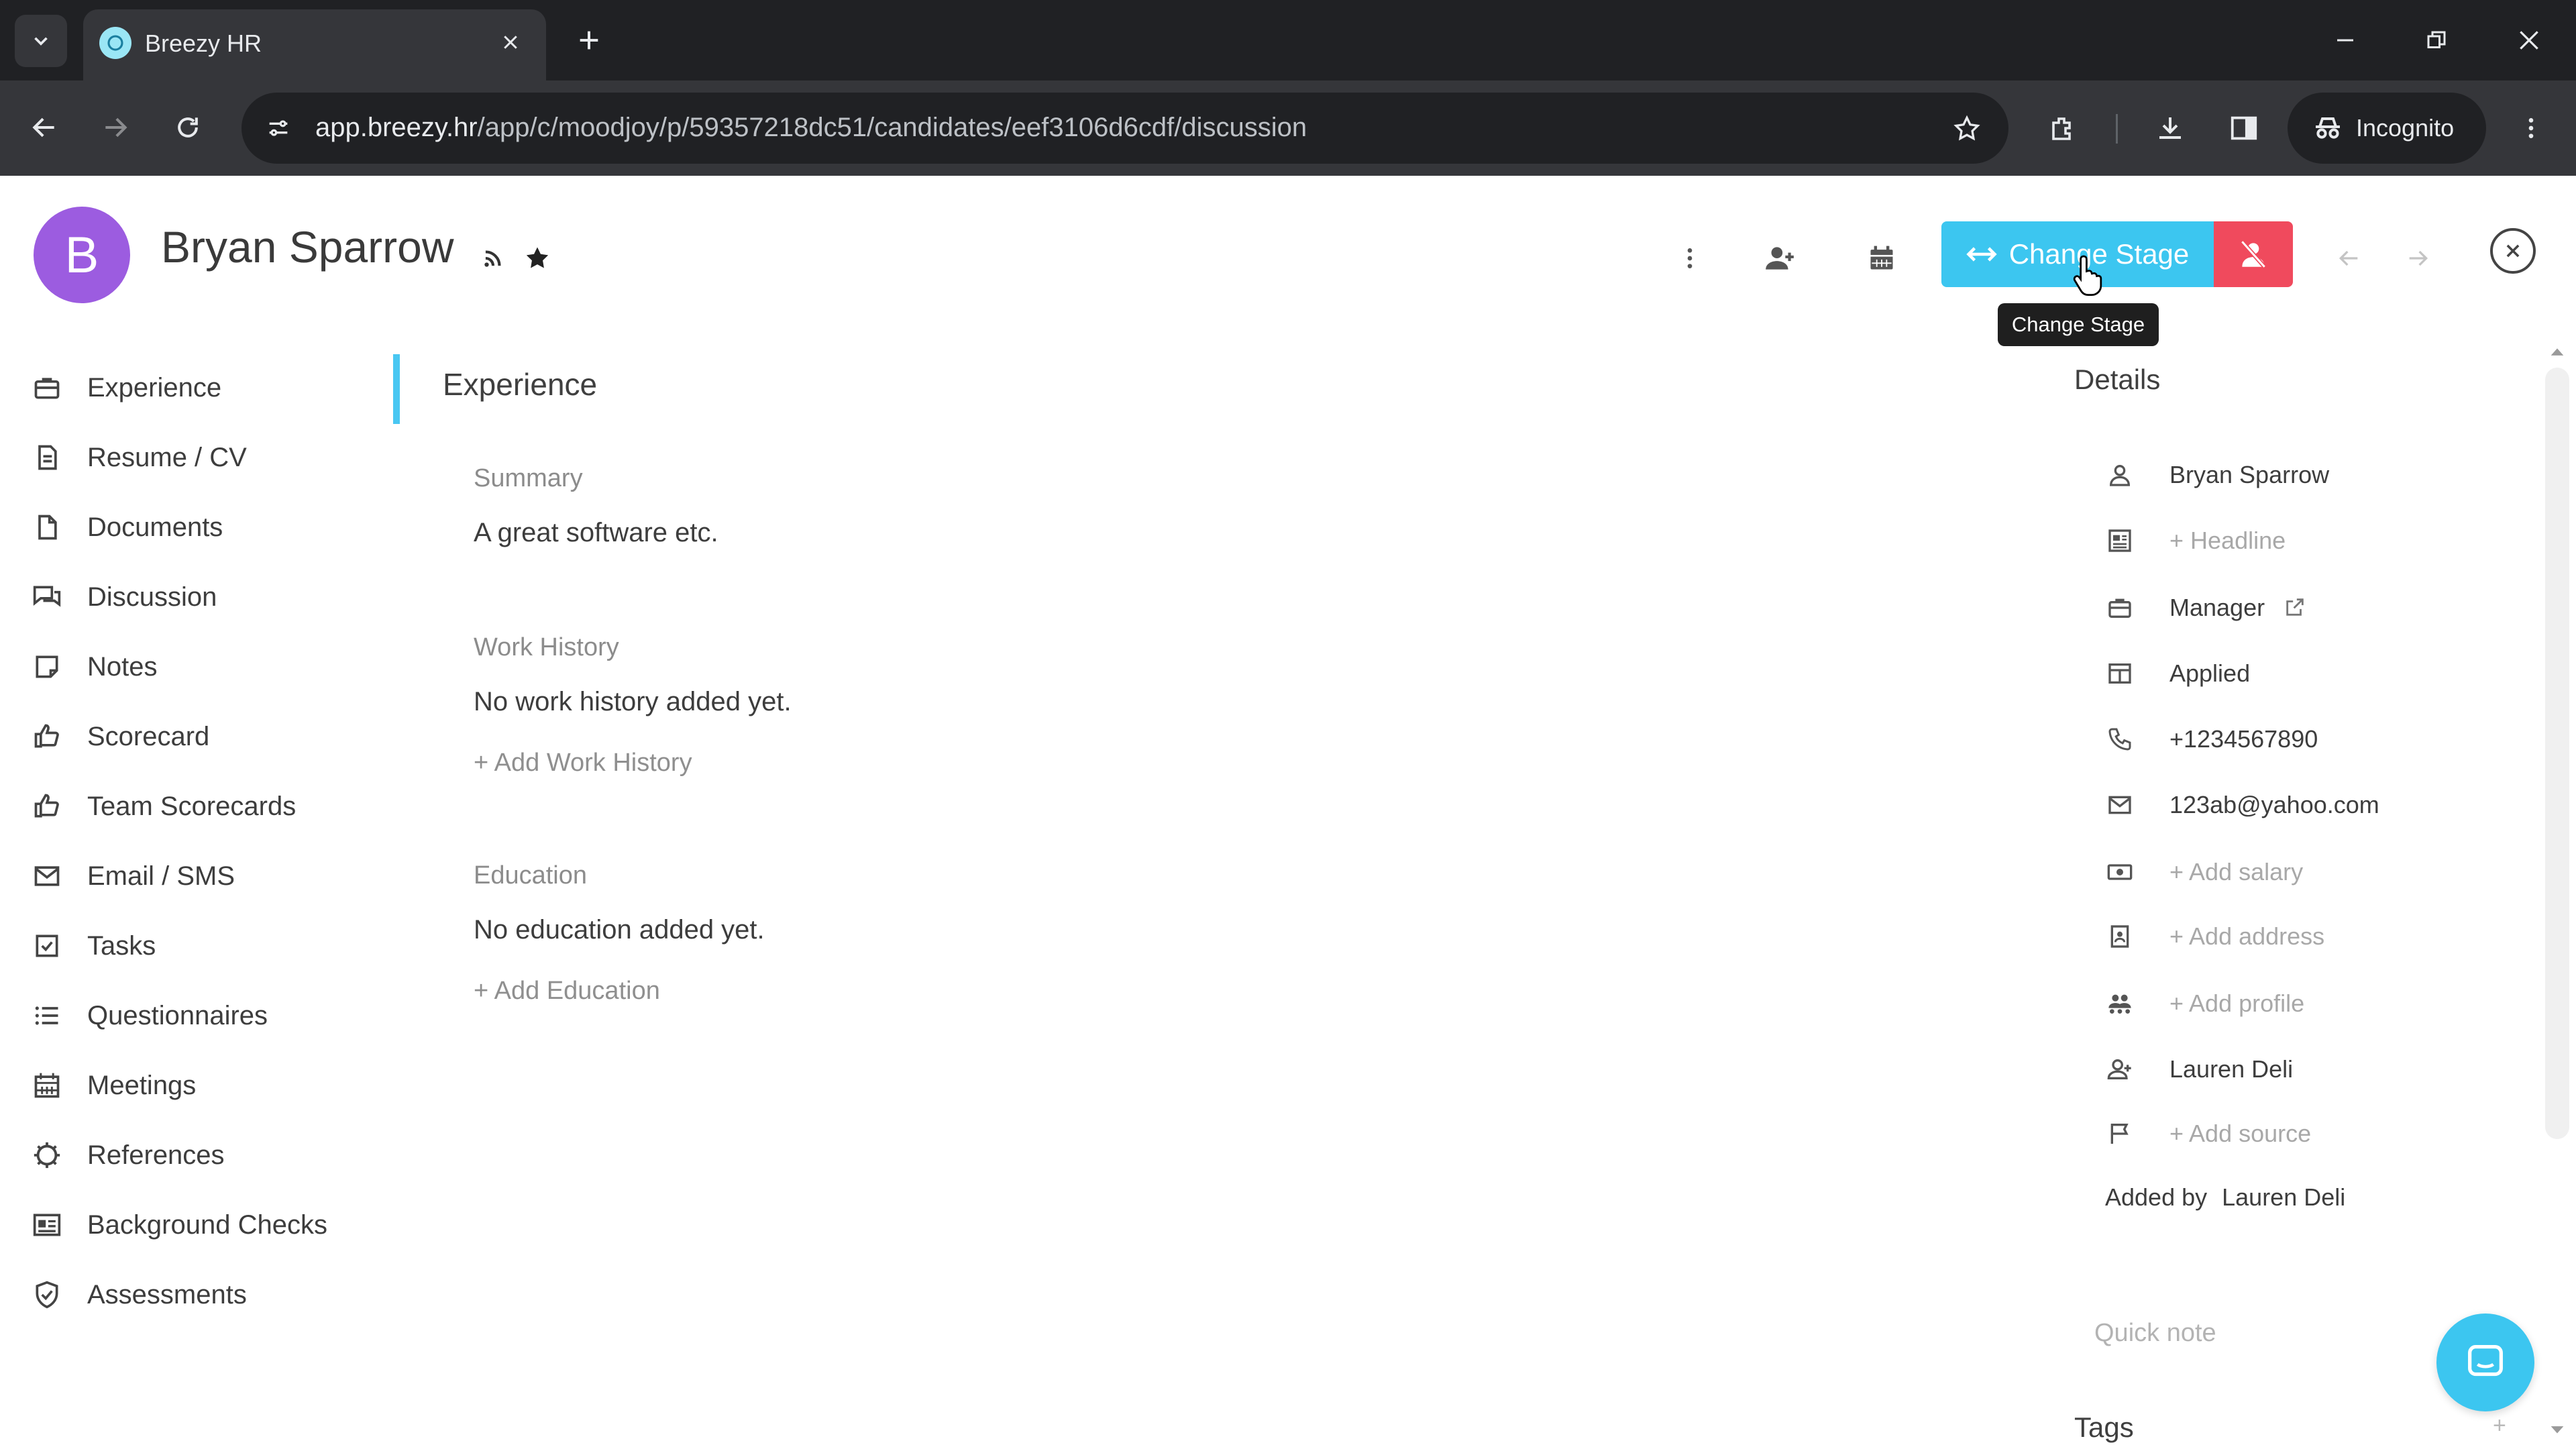  I want to click on window-close-button, so click(2529, 40).